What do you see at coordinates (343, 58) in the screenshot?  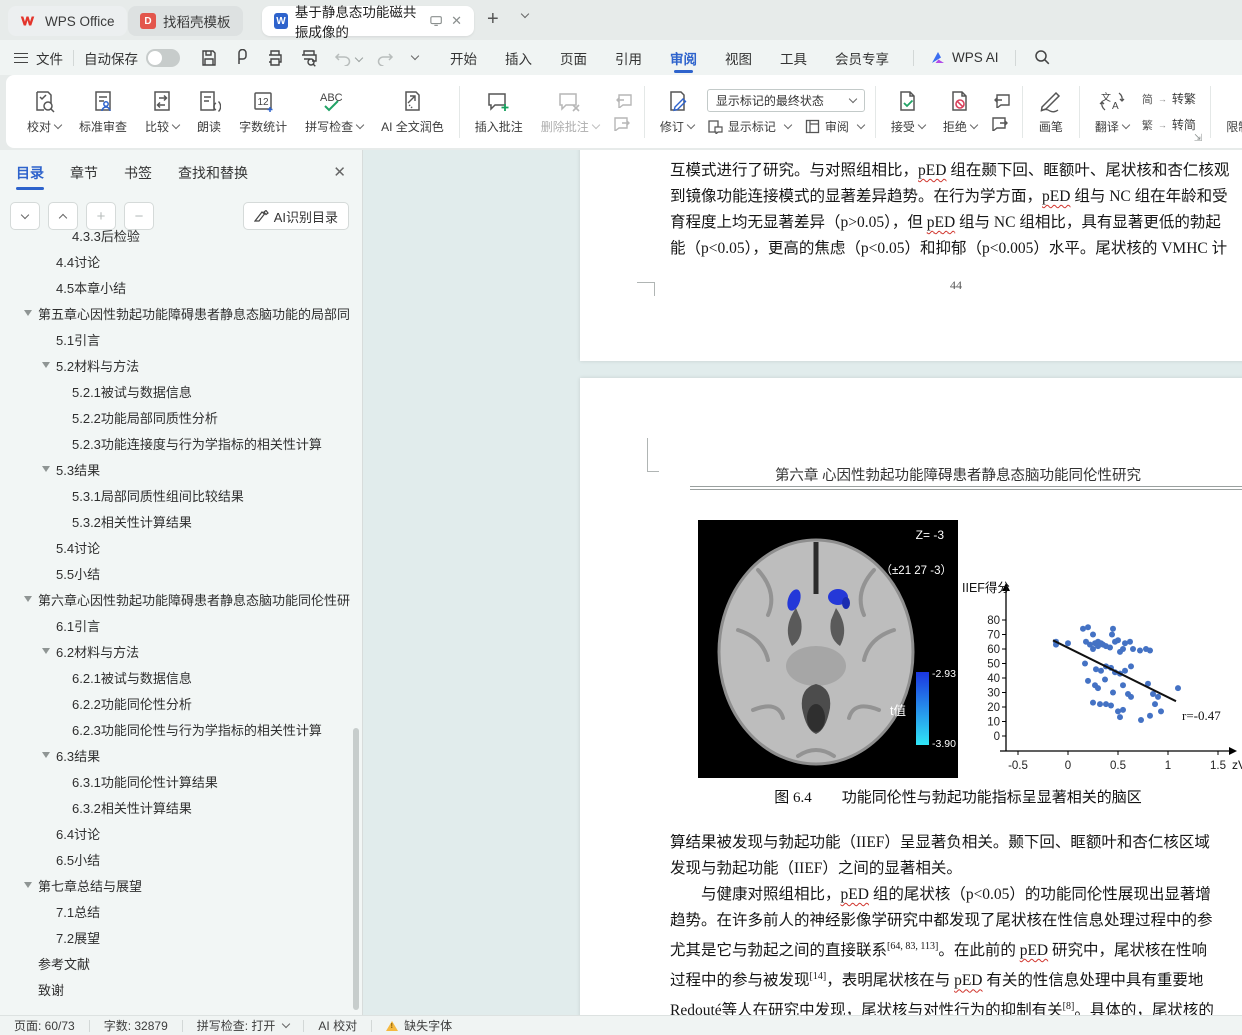 I see `undo-icon` at bounding box center [343, 58].